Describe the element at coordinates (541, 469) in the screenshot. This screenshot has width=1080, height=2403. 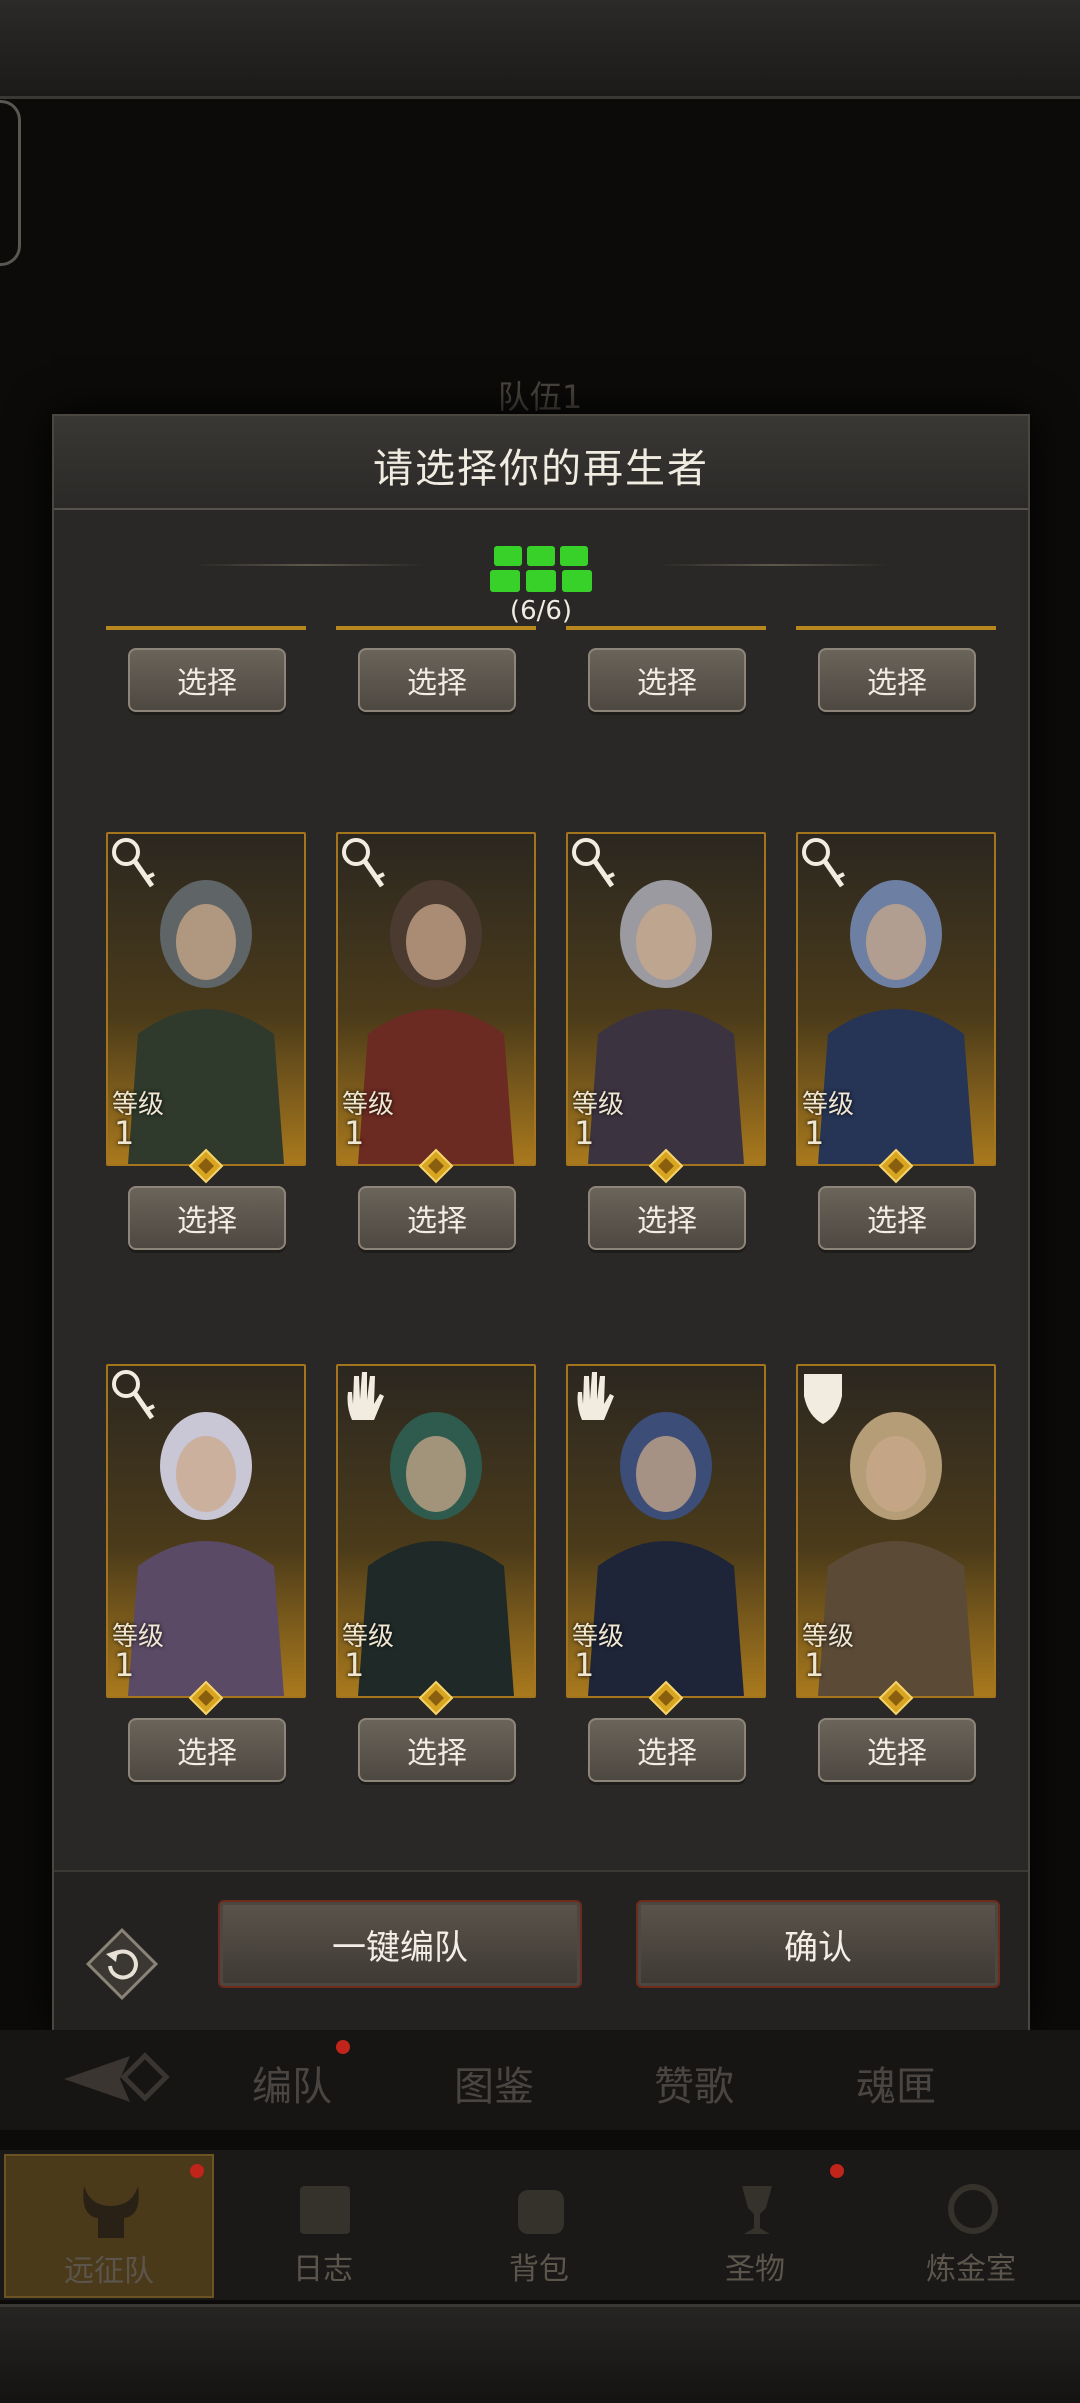
I see `dialog-title: 请选择你的再生者` at that location.